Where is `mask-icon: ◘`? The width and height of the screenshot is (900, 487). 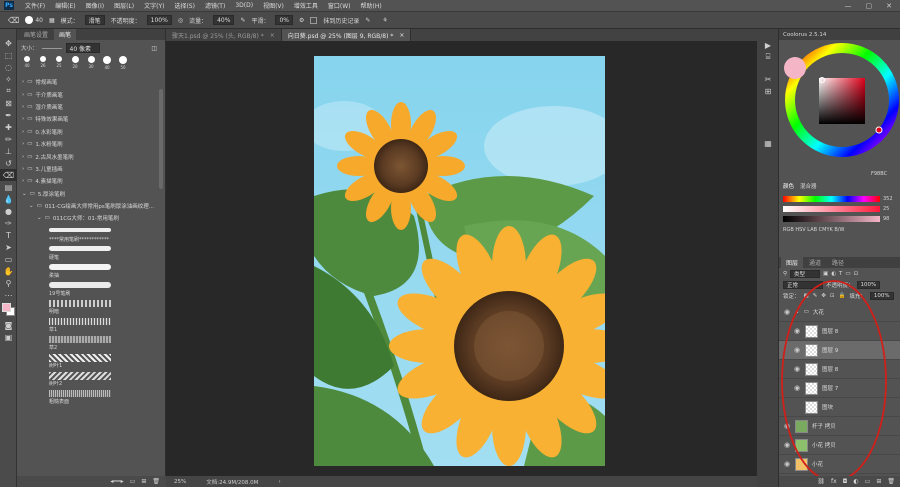
mask-icon: ◘ is located at coordinates (845, 481).